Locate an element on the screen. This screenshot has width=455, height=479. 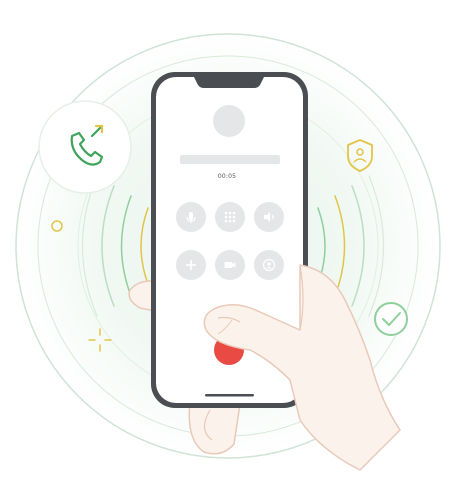
avatar is located at coordinates (229, 121).